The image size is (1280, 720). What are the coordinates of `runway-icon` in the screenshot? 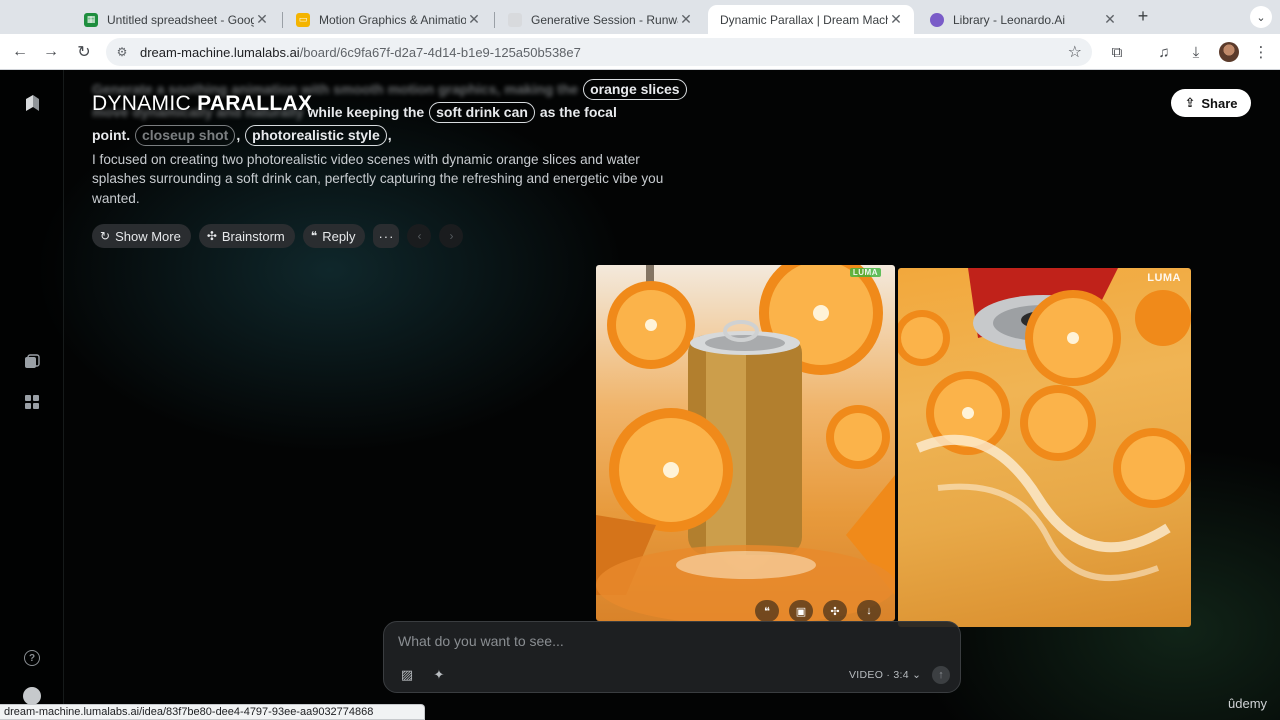 It's located at (515, 19).